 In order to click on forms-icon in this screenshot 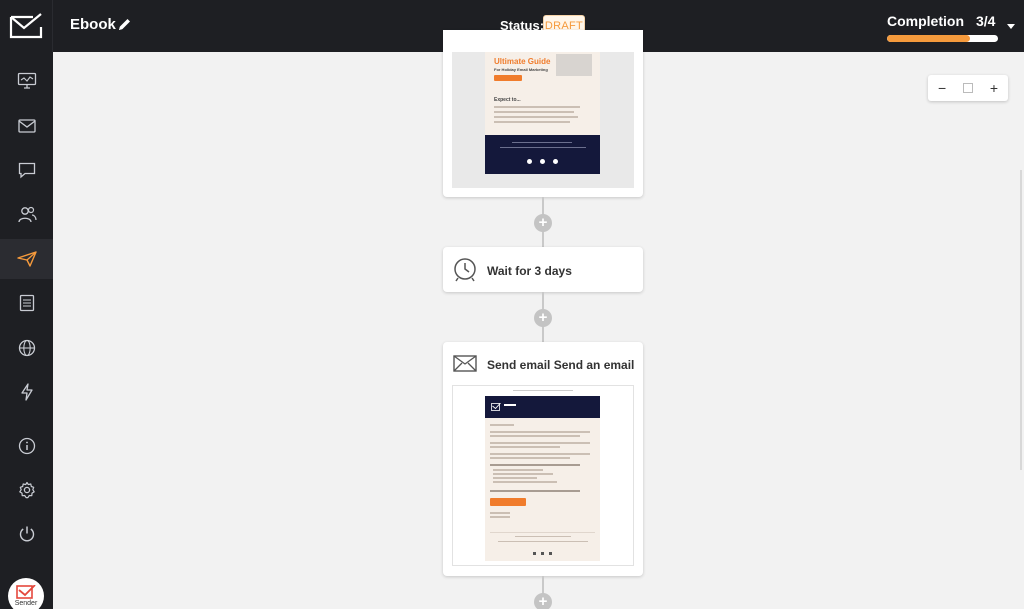, I will do `click(26, 303)`.